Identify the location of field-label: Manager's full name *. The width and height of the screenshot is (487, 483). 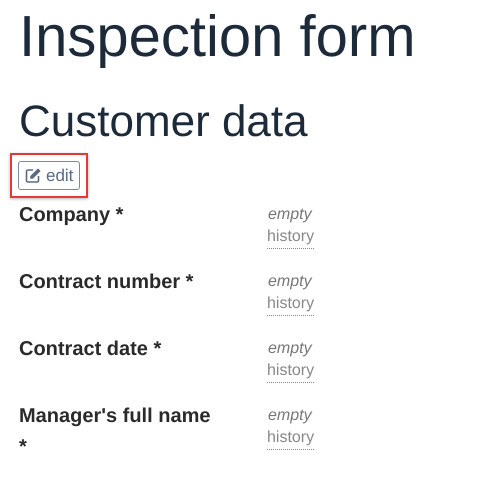
(115, 432).